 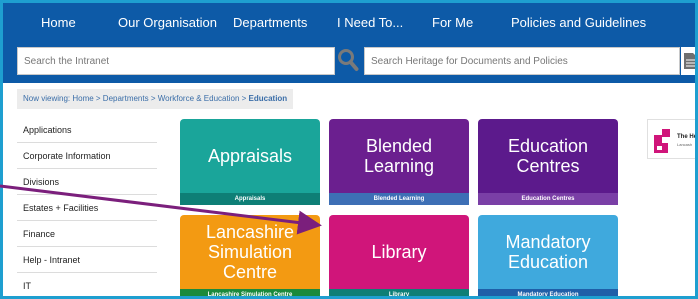 I want to click on tile-library: Library Library, so click(x=399, y=255).